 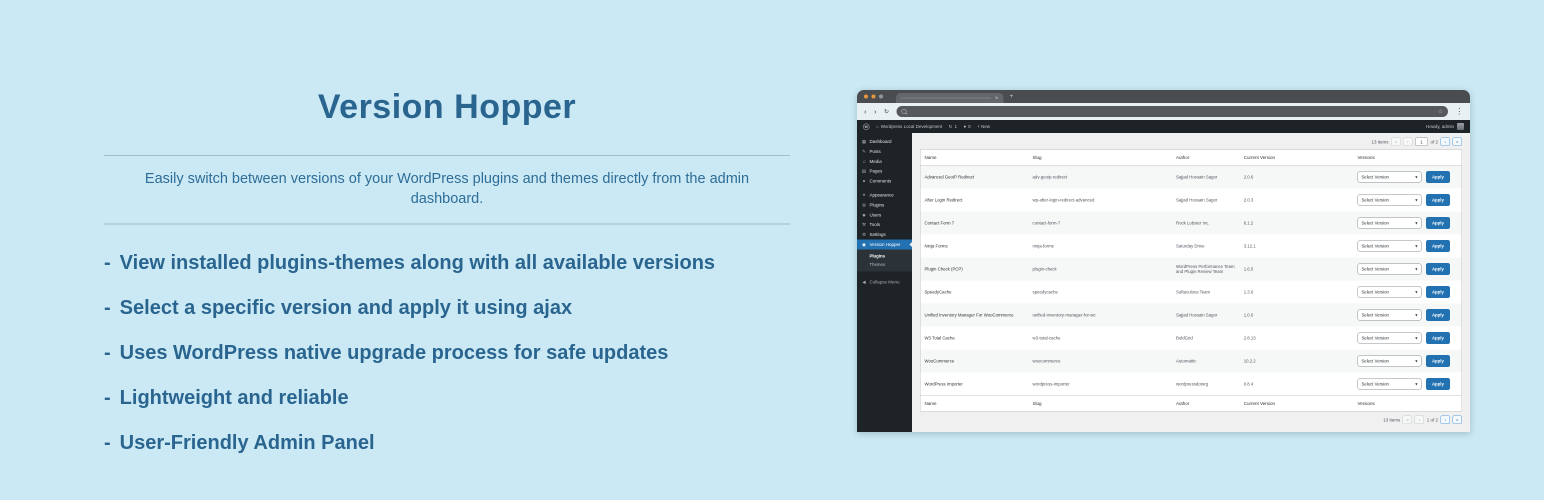 What do you see at coordinates (875, 112) in the screenshot?
I see `forward-icon: ›` at bounding box center [875, 112].